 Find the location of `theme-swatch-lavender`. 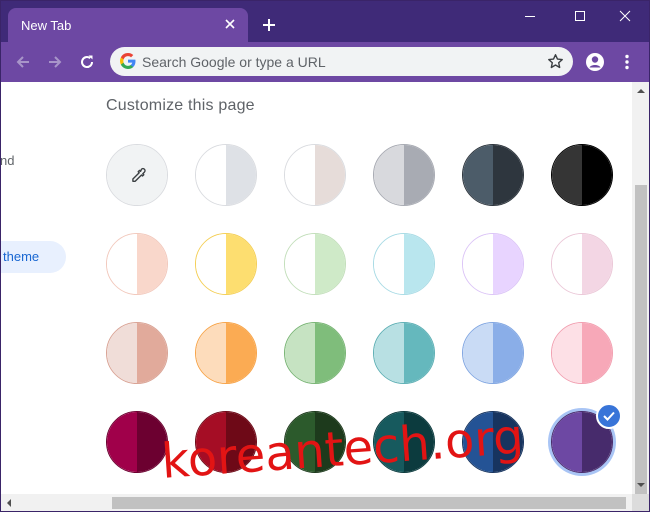

theme-swatch-lavender is located at coordinates (493, 264).